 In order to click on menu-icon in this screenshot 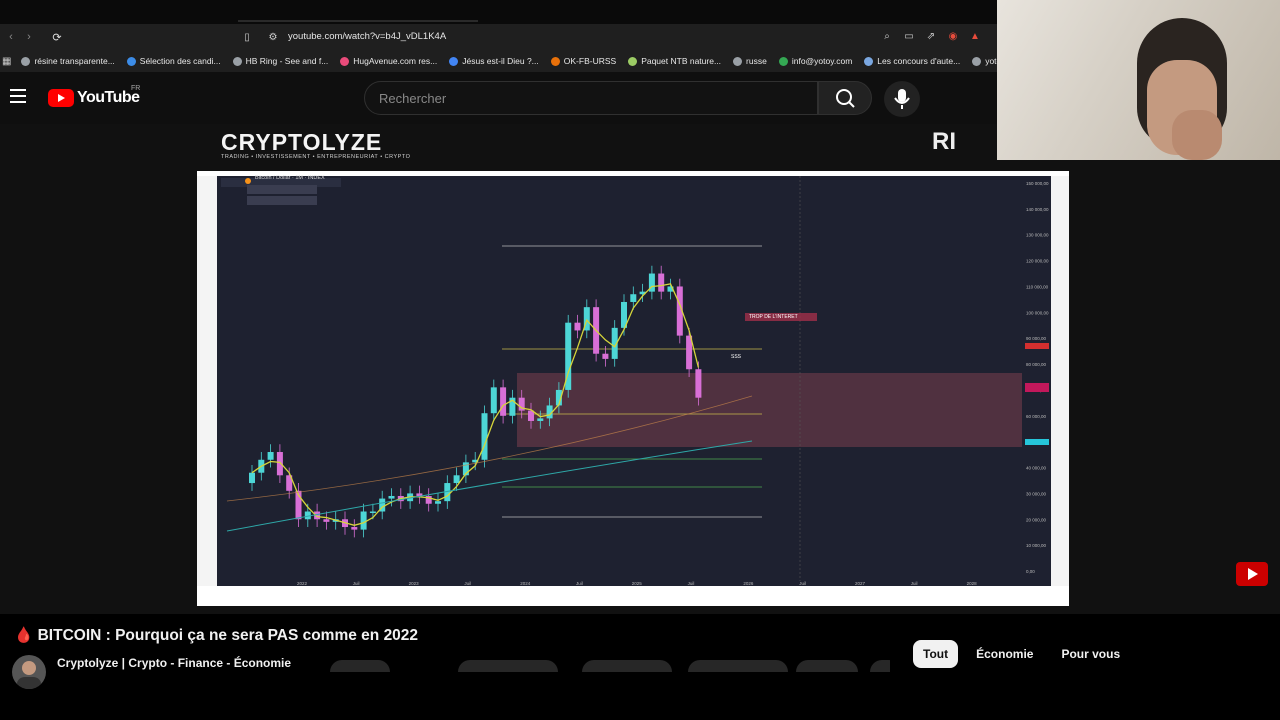, I will do `click(18, 98)`.